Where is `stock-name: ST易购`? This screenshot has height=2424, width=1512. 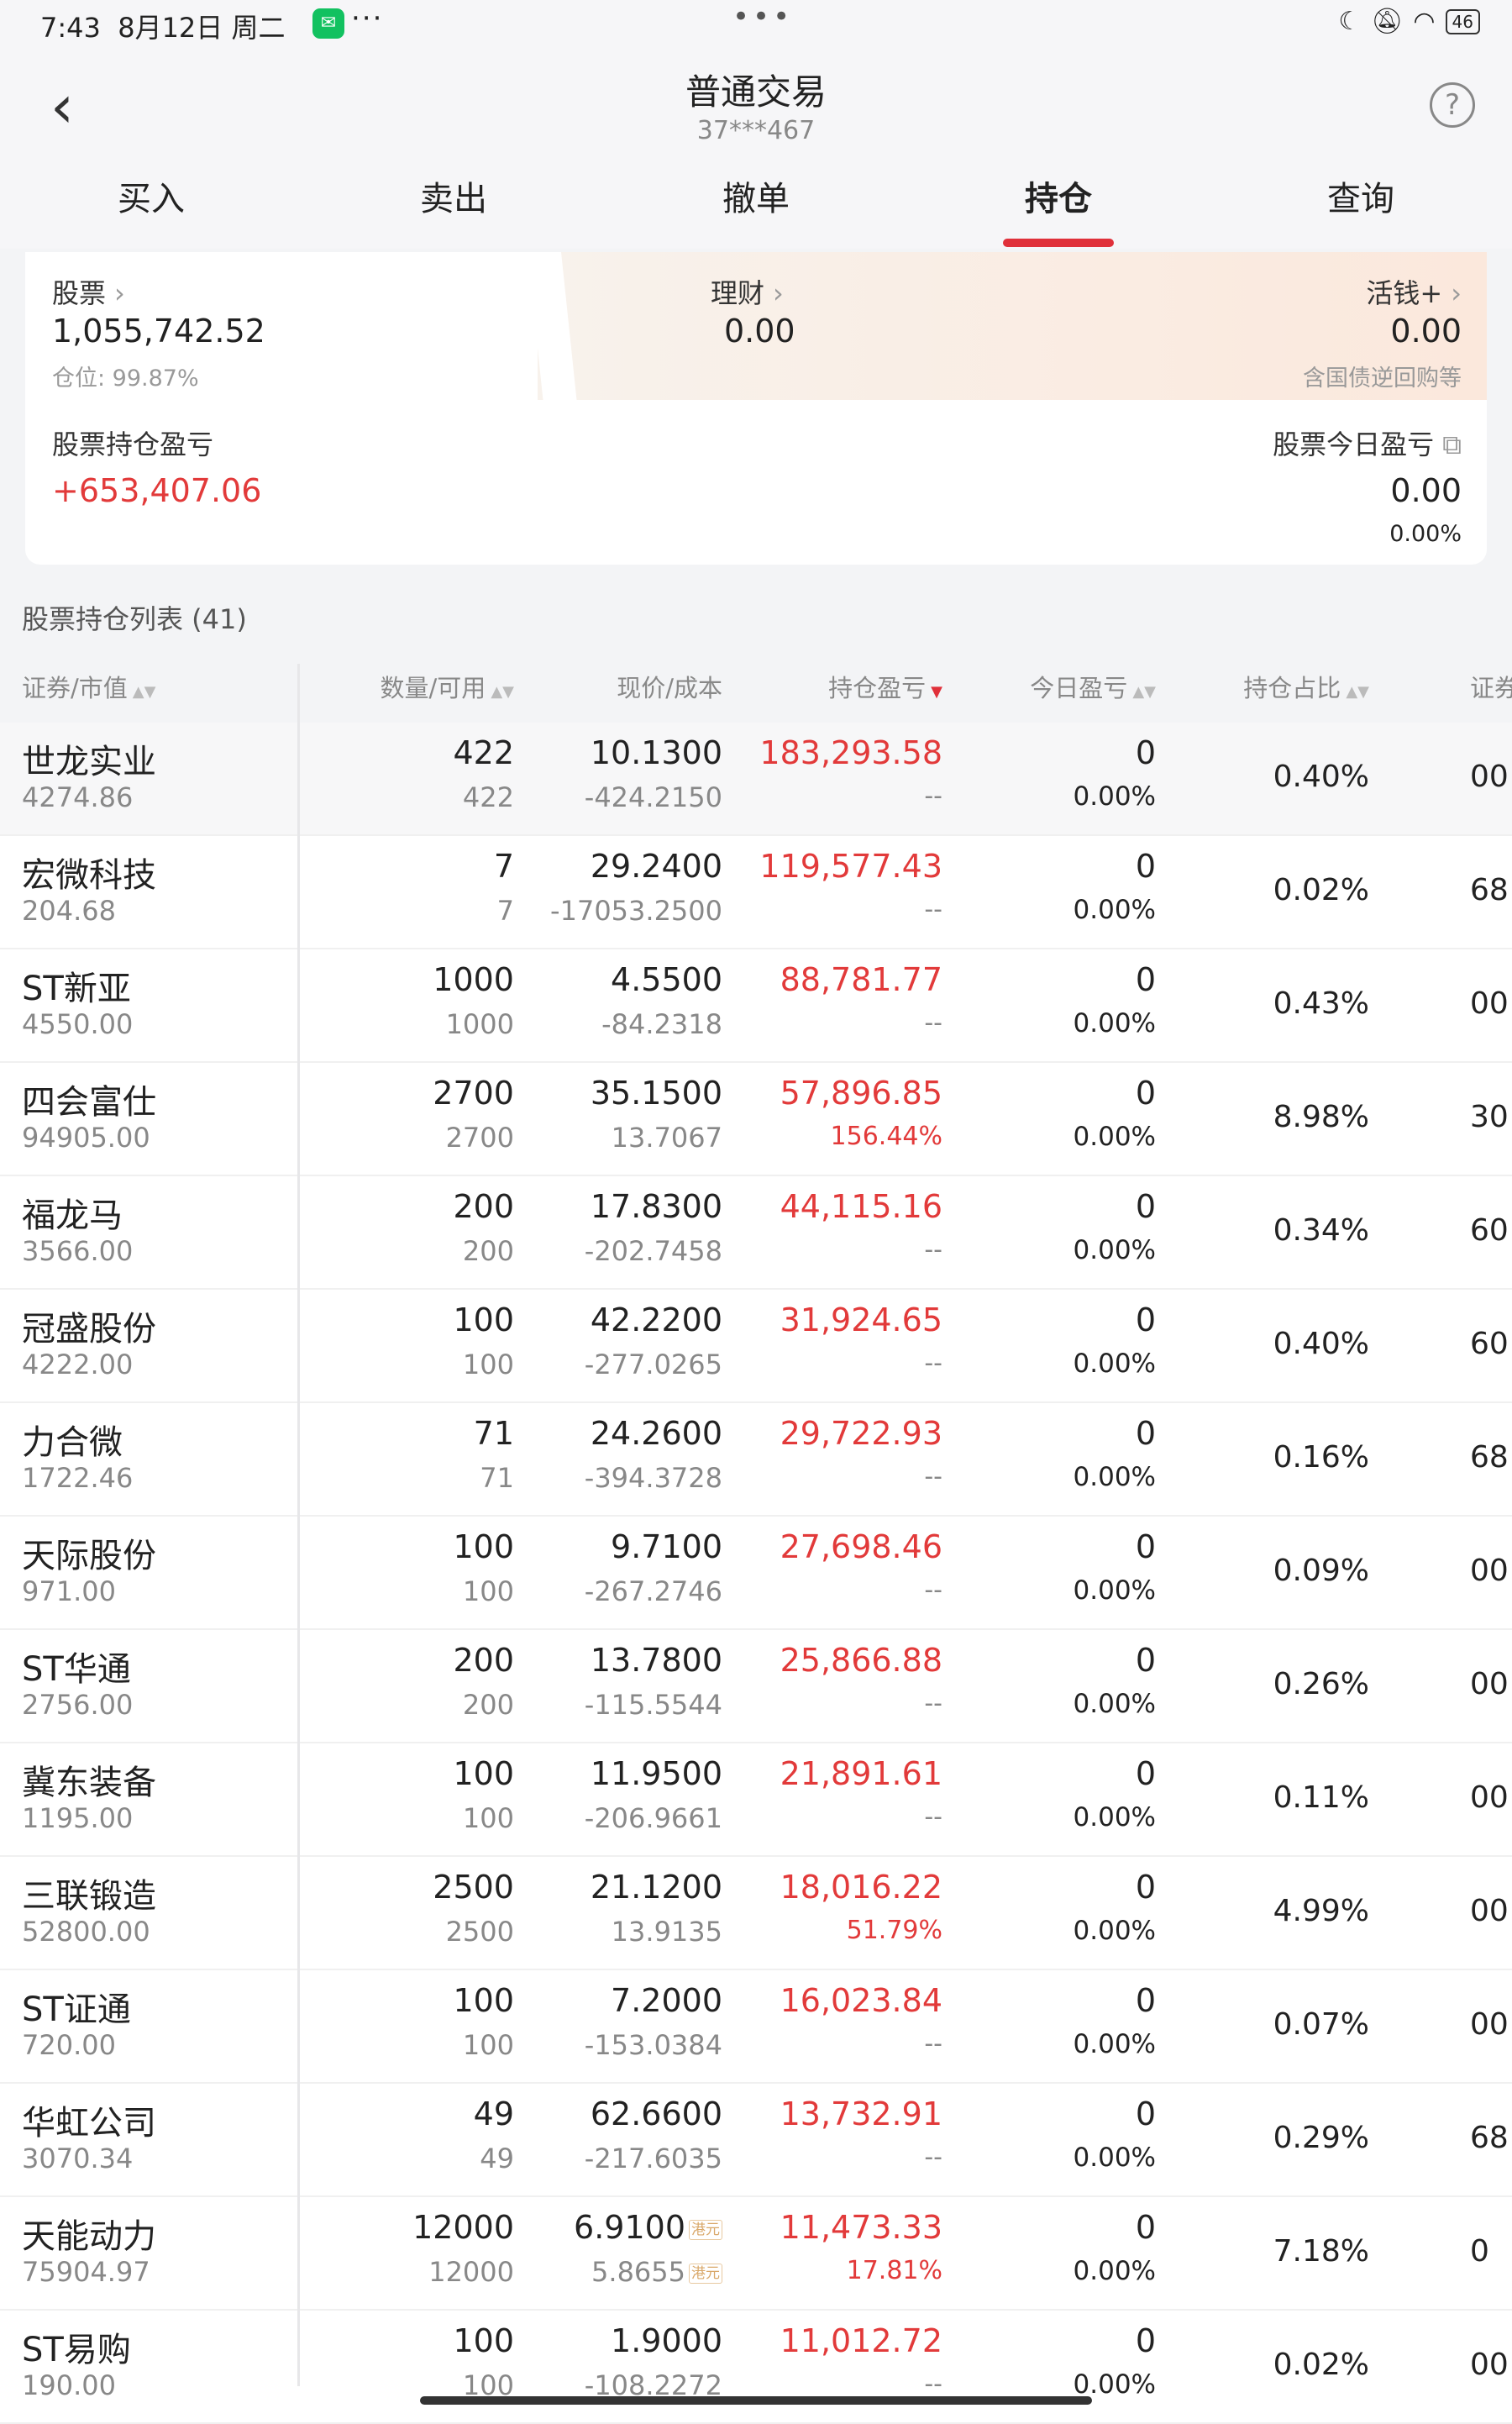
stock-name: ST易购 is located at coordinates (76, 2350).